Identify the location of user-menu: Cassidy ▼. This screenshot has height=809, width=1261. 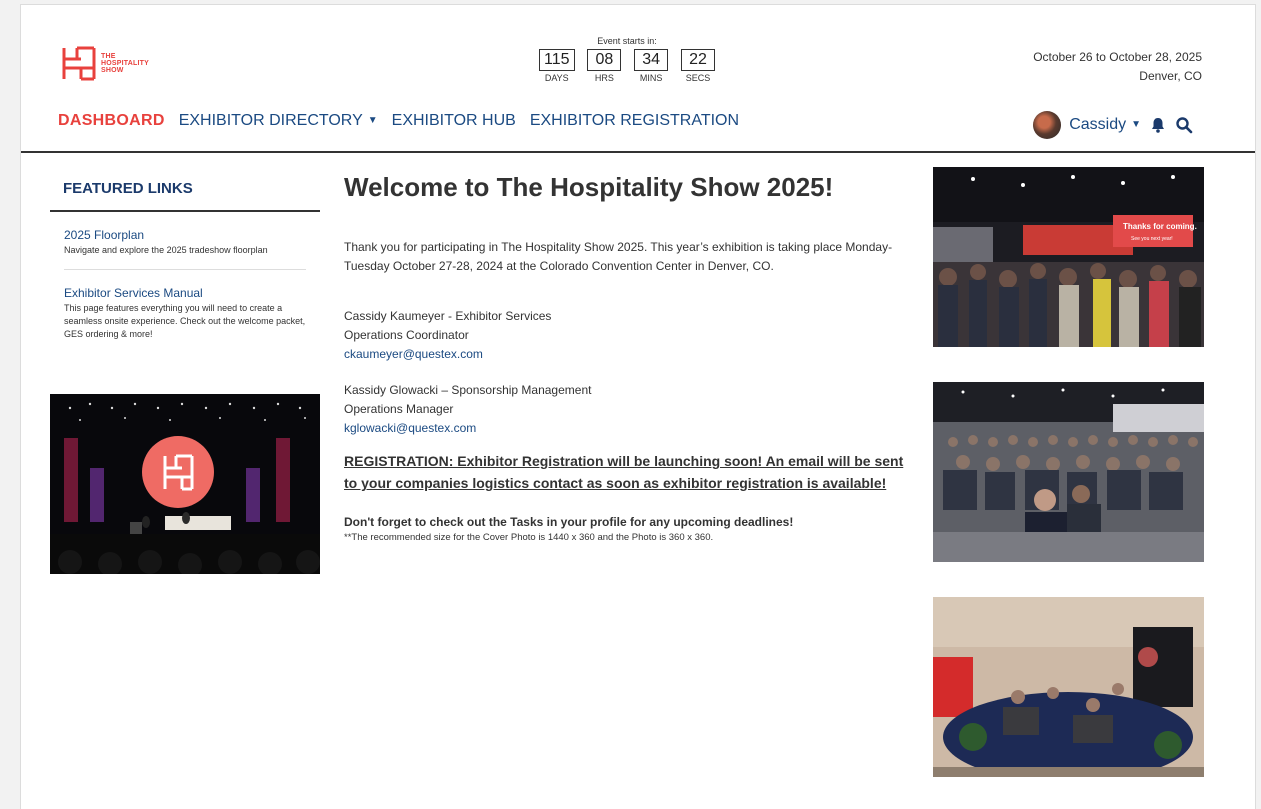
(1105, 125).